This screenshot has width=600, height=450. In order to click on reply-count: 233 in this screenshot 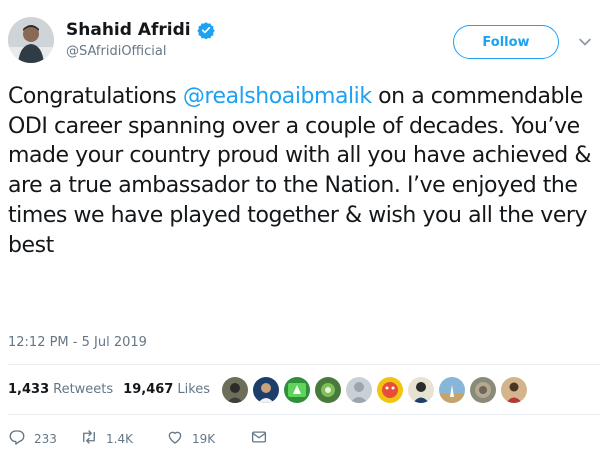, I will do `click(45, 438)`.